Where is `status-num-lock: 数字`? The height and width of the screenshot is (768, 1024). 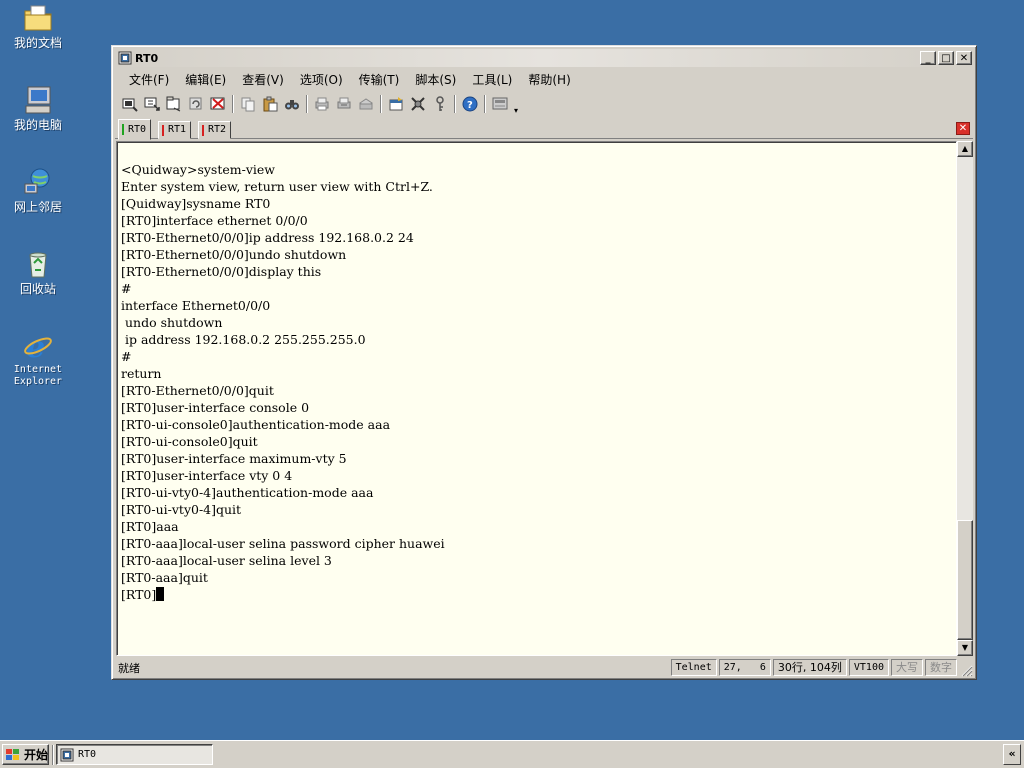 status-num-lock: 数字 is located at coordinates (941, 667).